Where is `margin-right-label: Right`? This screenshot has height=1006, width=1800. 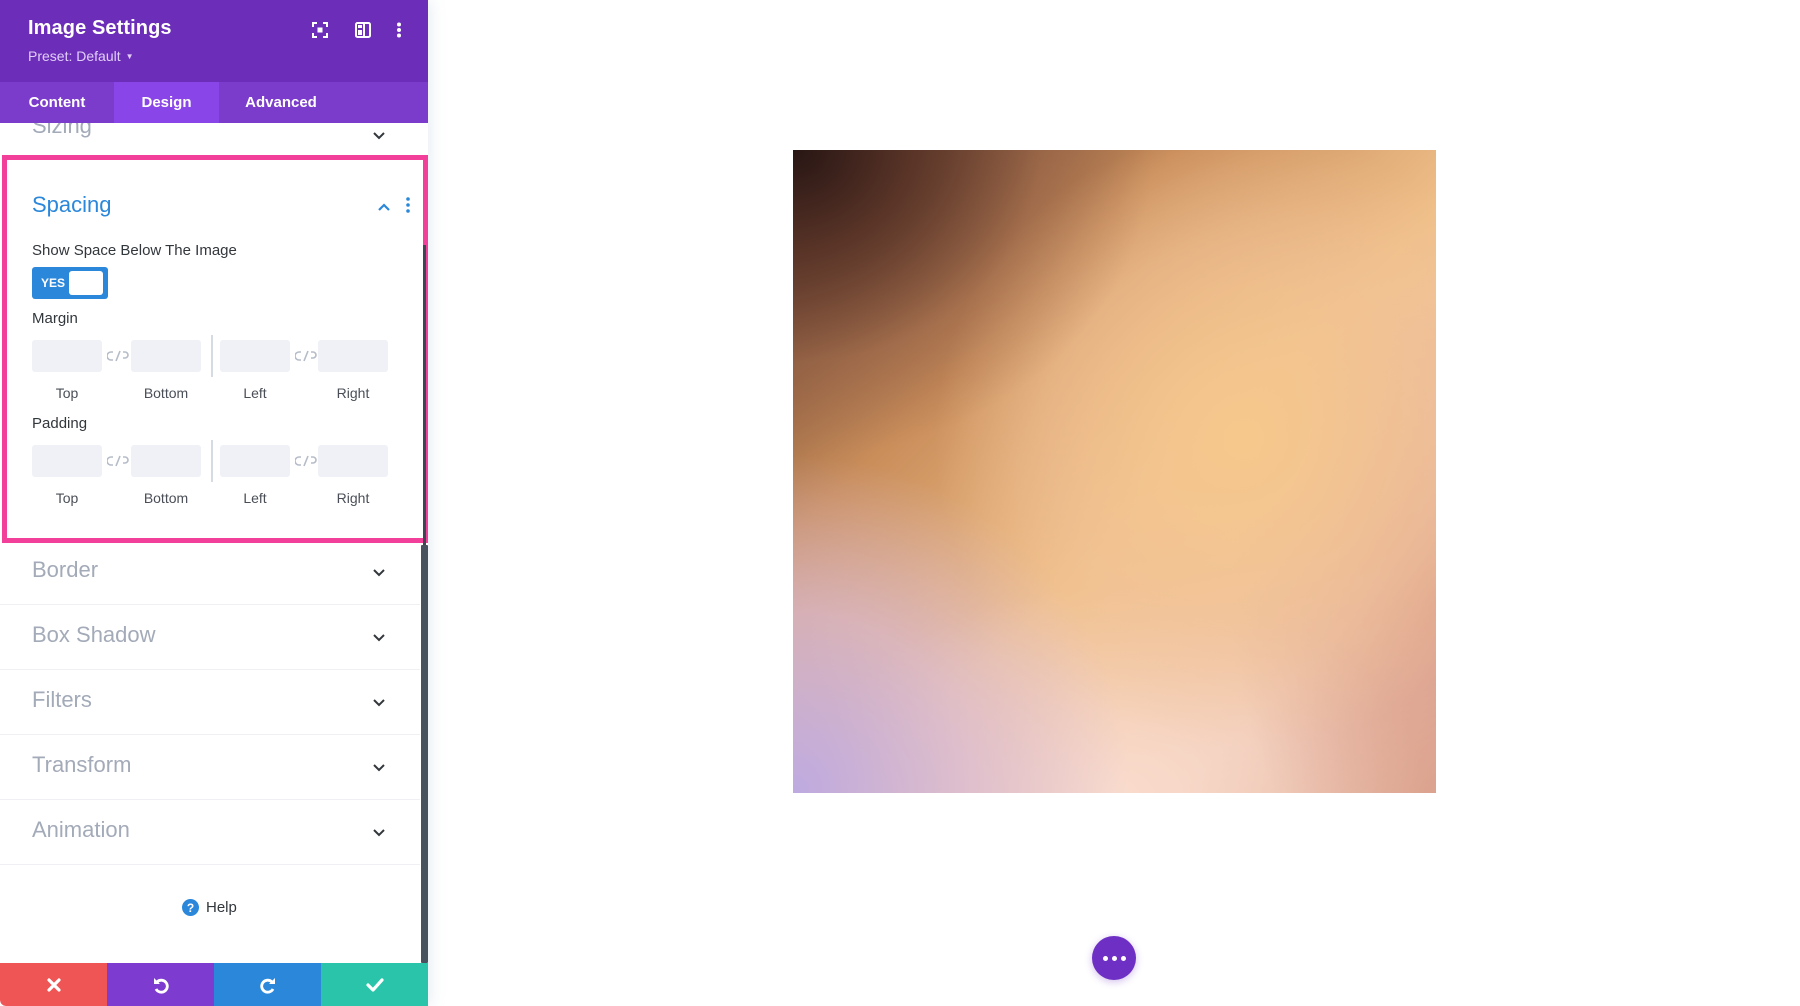 margin-right-label: Right is located at coordinates (353, 393).